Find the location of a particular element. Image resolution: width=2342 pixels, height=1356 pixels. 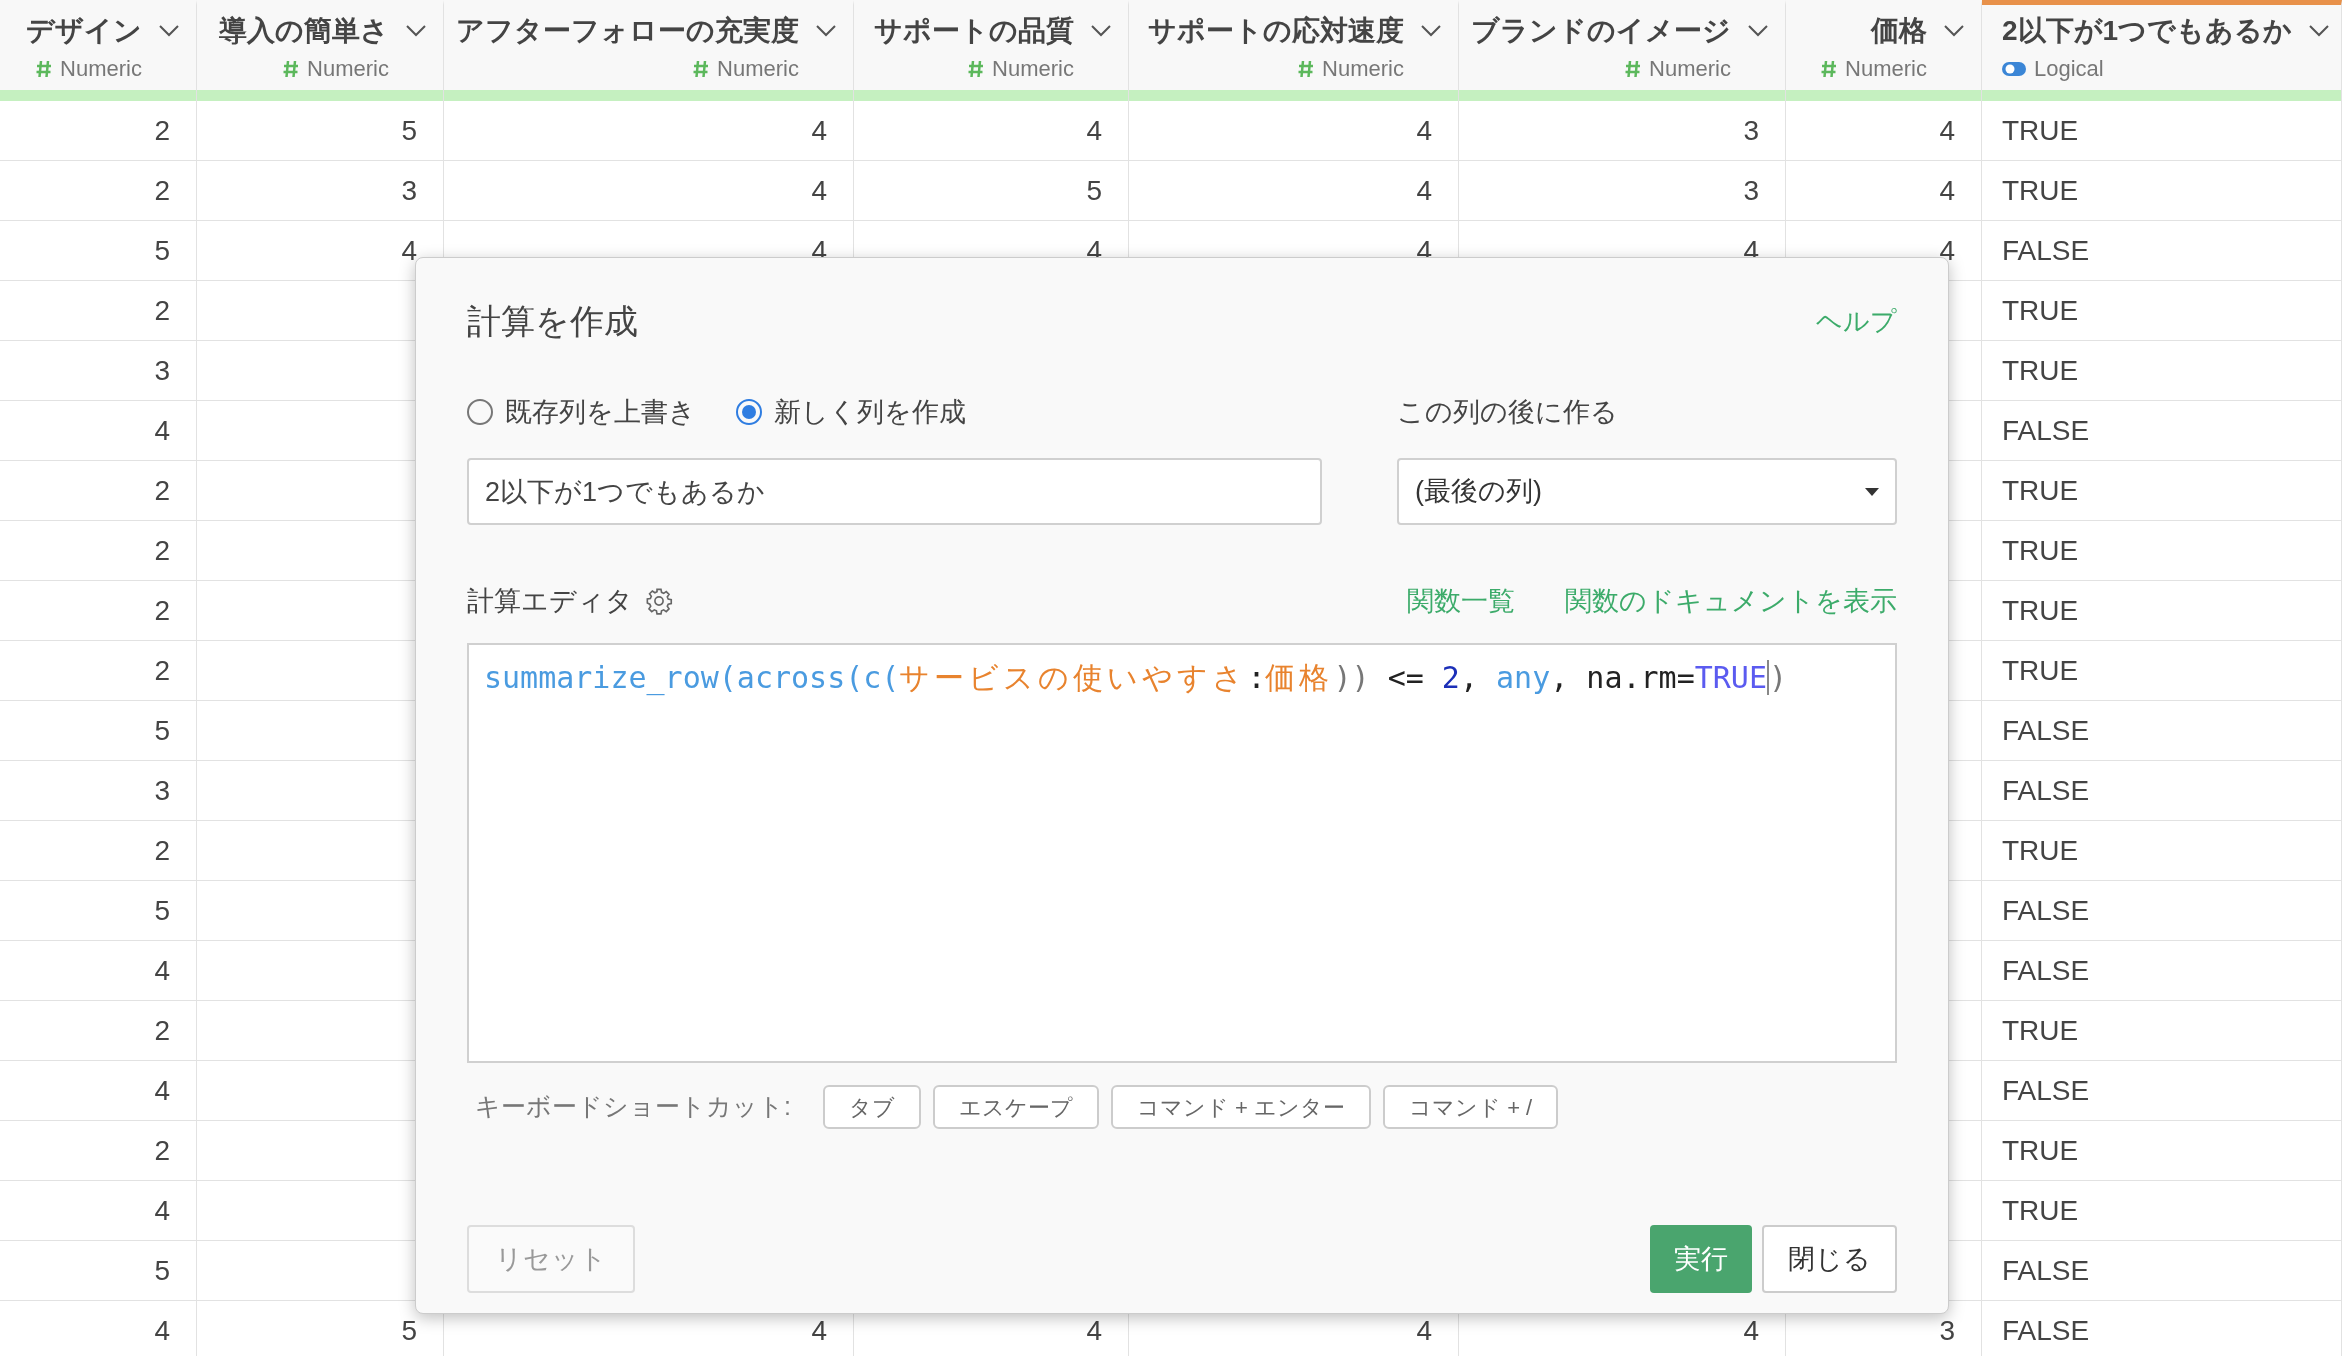

column-header: サポートの応対速度 Numeric is located at coordinates (1294, 45).